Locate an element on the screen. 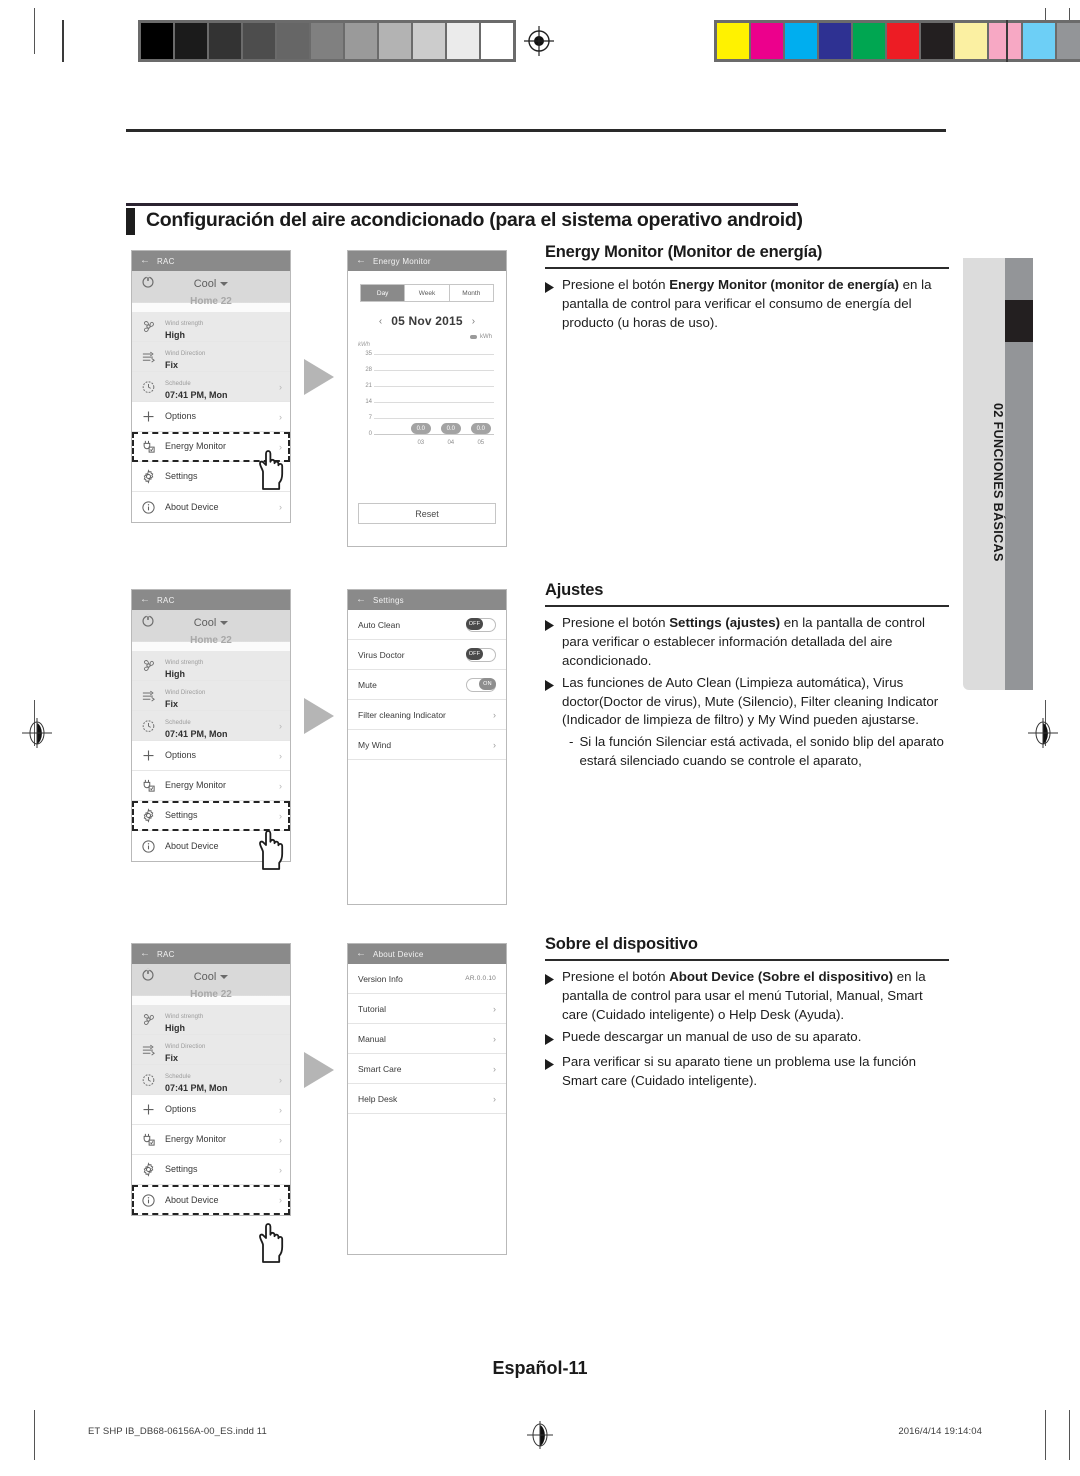 Image resolution: width=1080 pixels, height=1476 pixels. about-row-help-desk: Help Desk › is located at coordinates (427, 1099).